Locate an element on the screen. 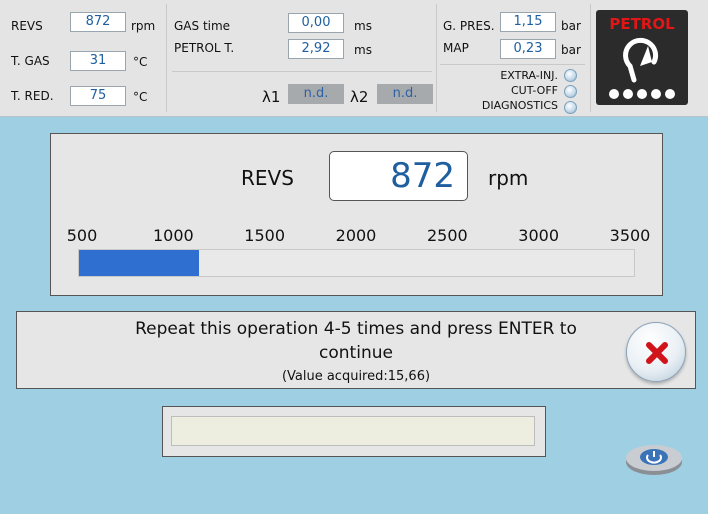 This screenshot has height=514, width=708. petrol-t-value: 2,92 is located at coordinates (316, 49).